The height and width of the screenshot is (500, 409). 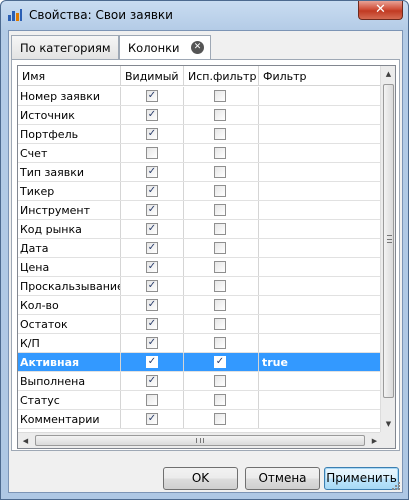 What do you see at coordinates (200, 286) in the screenshot?
I see `table-row: Проскальзывание ✓` at bounding box center [200, 286].